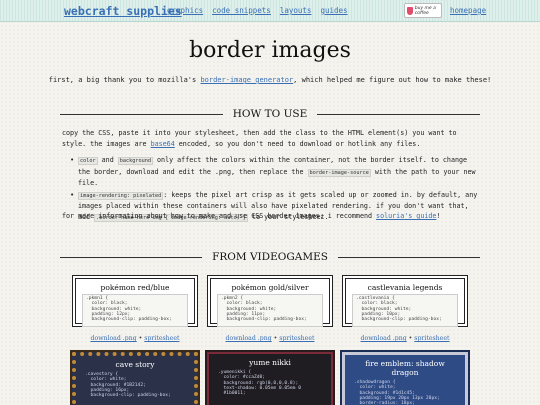  Describe the element at coordinates (107, 160) in the screenshot. I see `text: and` at that location.